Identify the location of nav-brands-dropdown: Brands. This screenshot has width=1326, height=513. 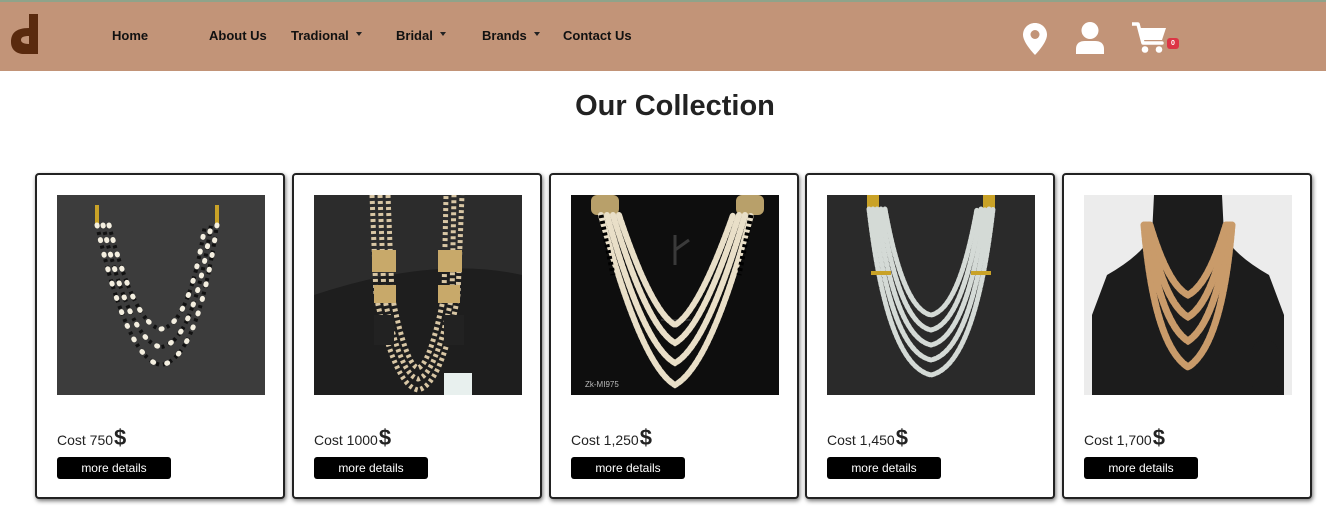
(511, 35).